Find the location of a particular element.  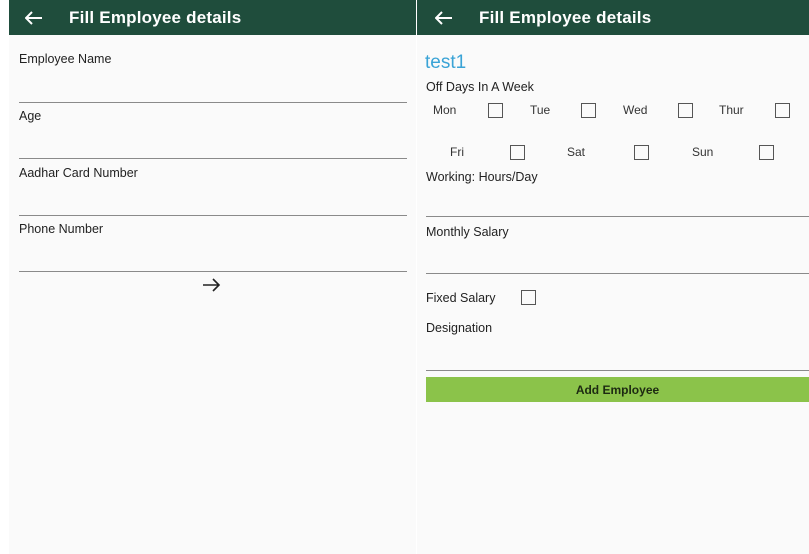

day-label-tue: Tue is located at coordinates (540, 110).